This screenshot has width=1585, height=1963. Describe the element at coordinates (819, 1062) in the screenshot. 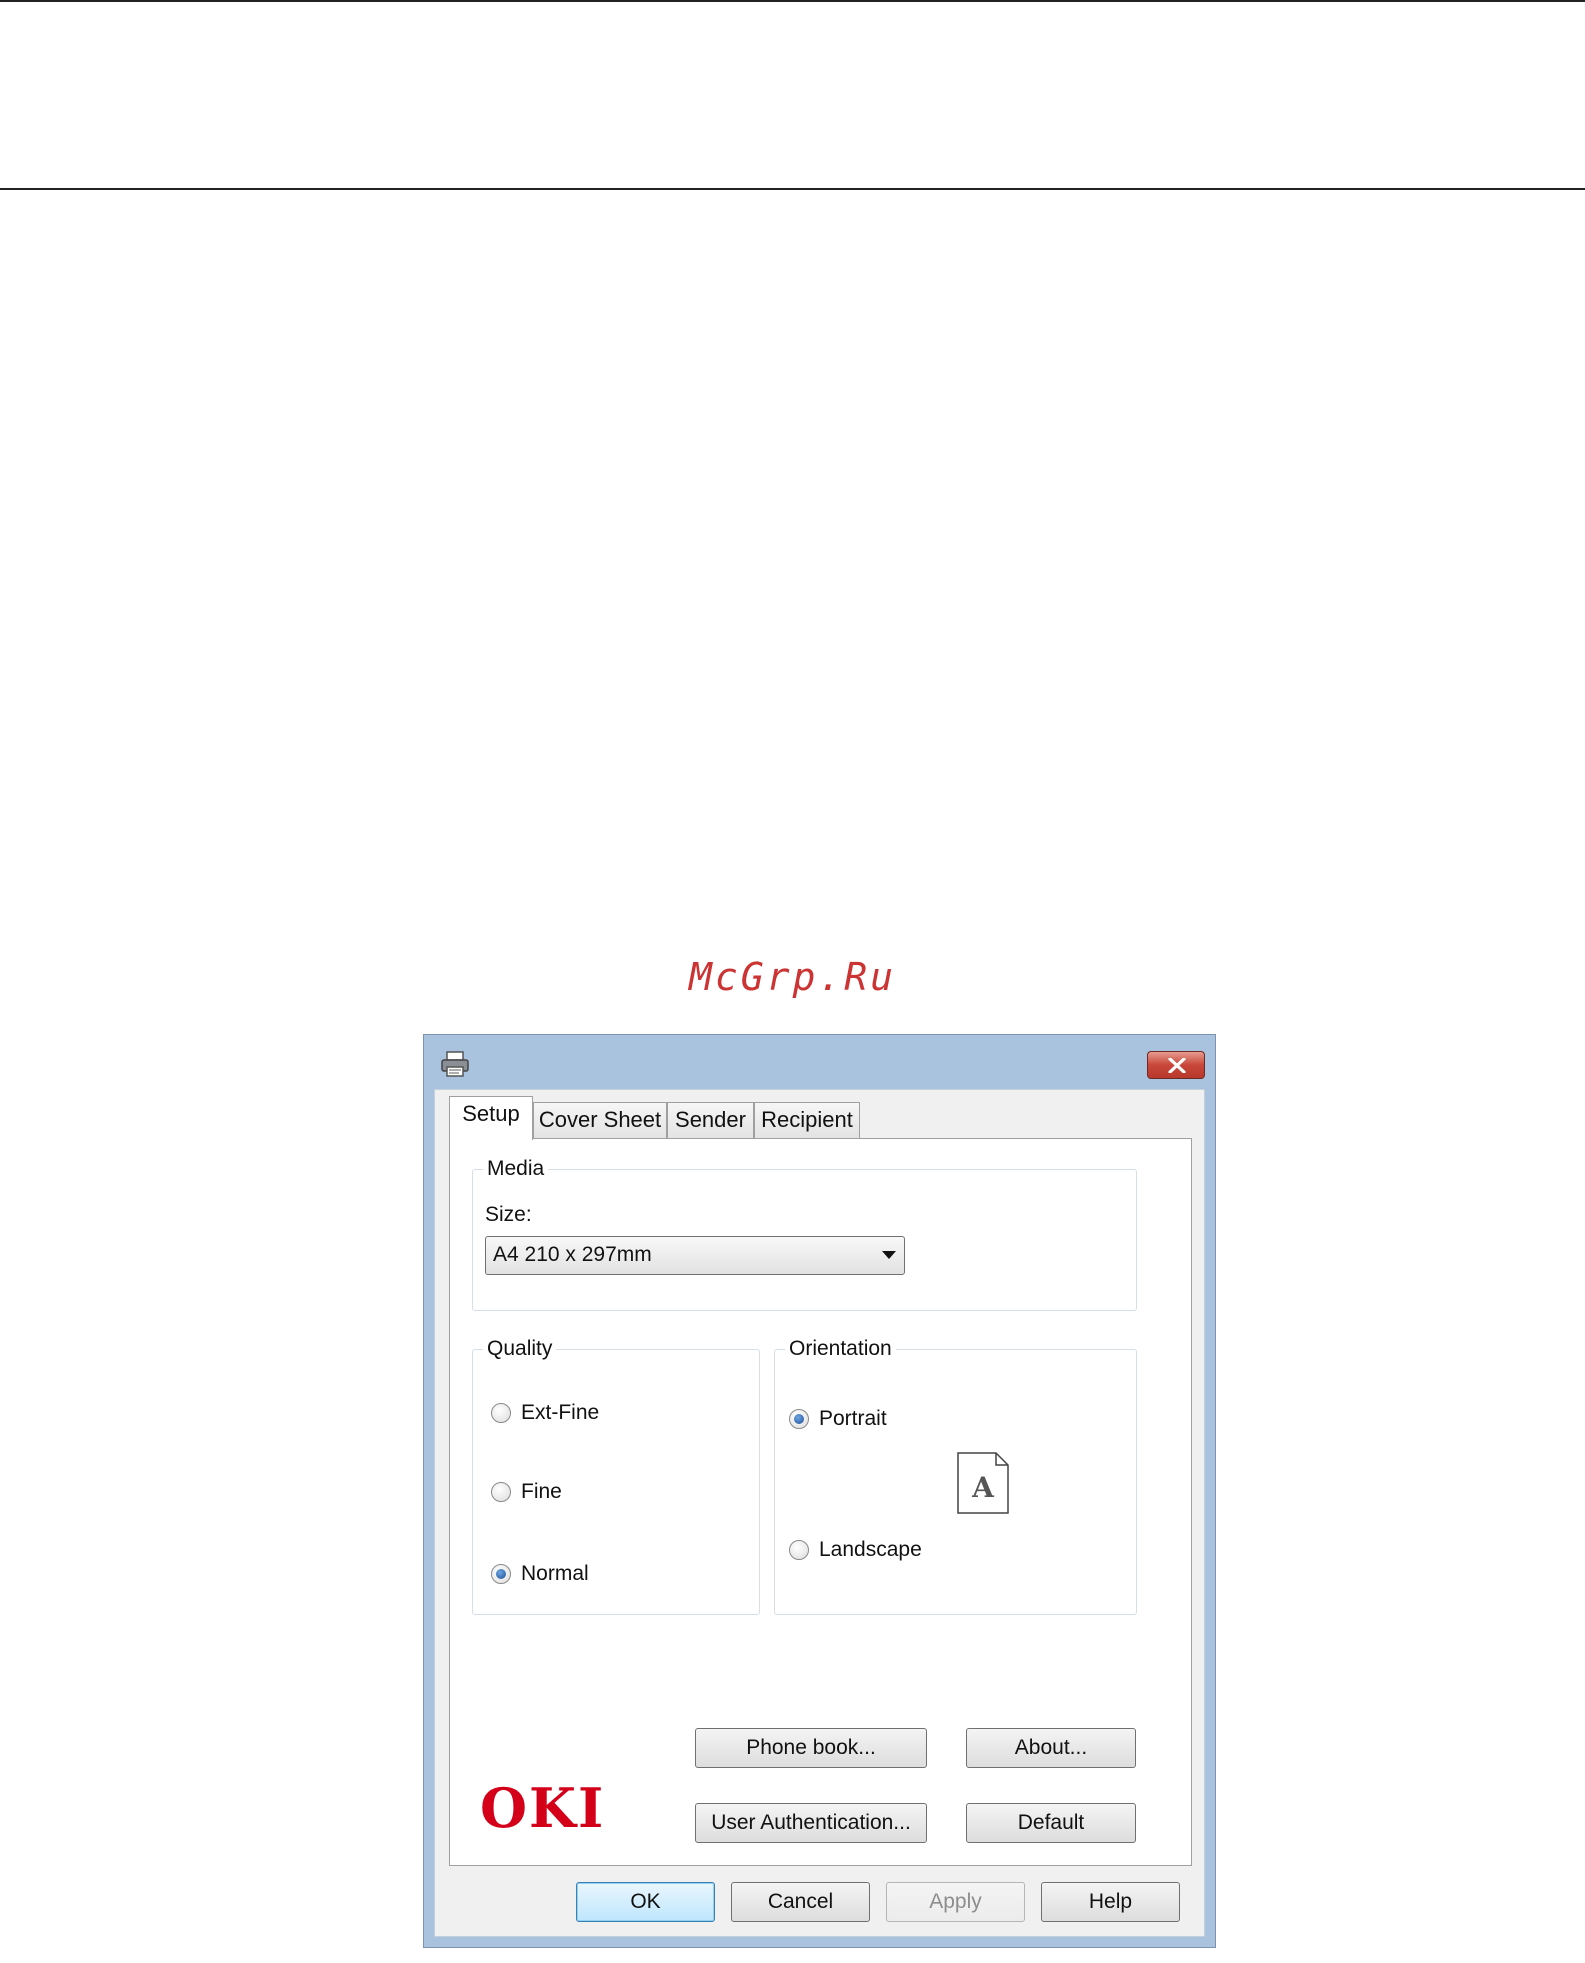

I see `title-bar` at that location.